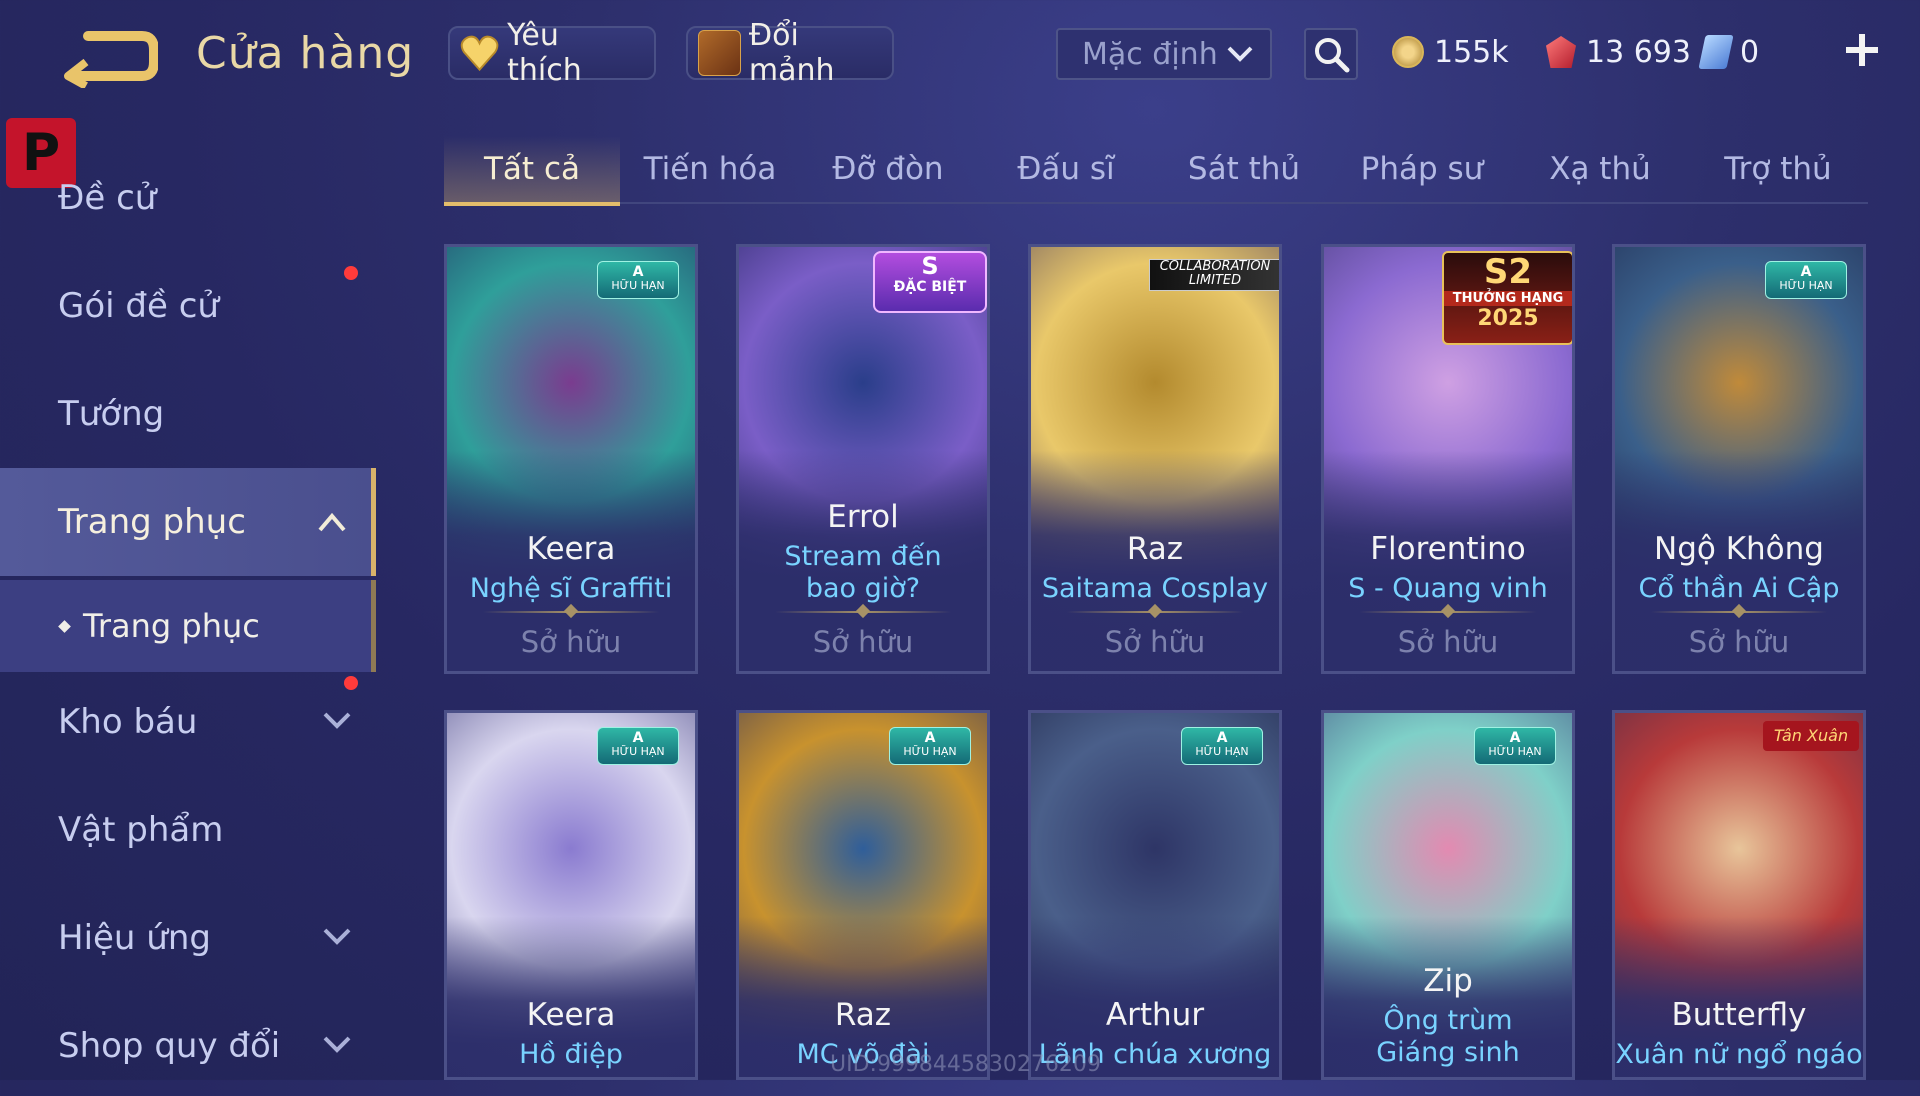 The height and width of the screenshot is (1096, 1920). Describe the element at coordinates (305, 53) in the screenshot. I see `page-title: Cửa hàng` at that location.